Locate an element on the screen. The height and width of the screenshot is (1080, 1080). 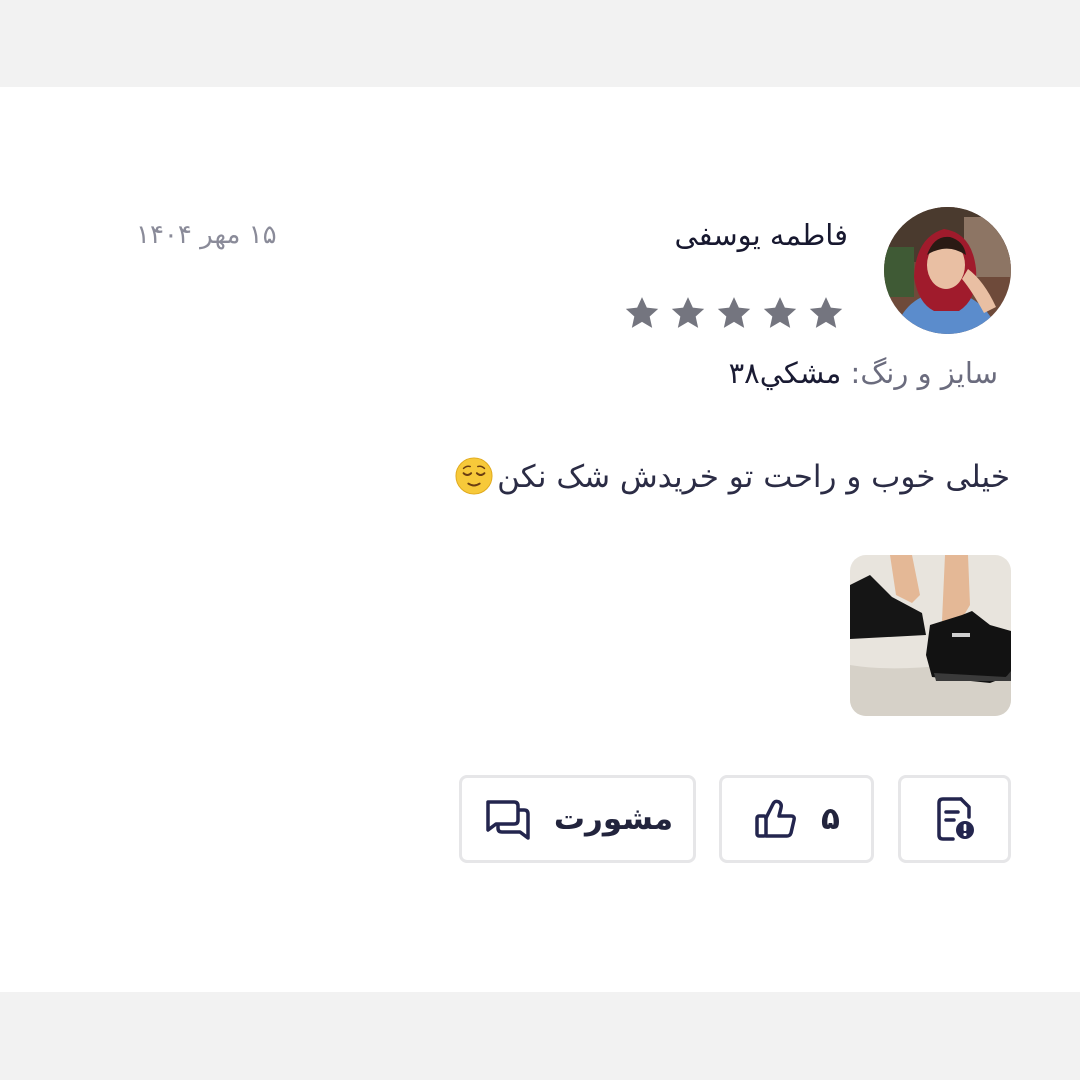
comment-text: خیلی خوب و راحت تو خریدش شک نکن is located at coordinates (753, 477).